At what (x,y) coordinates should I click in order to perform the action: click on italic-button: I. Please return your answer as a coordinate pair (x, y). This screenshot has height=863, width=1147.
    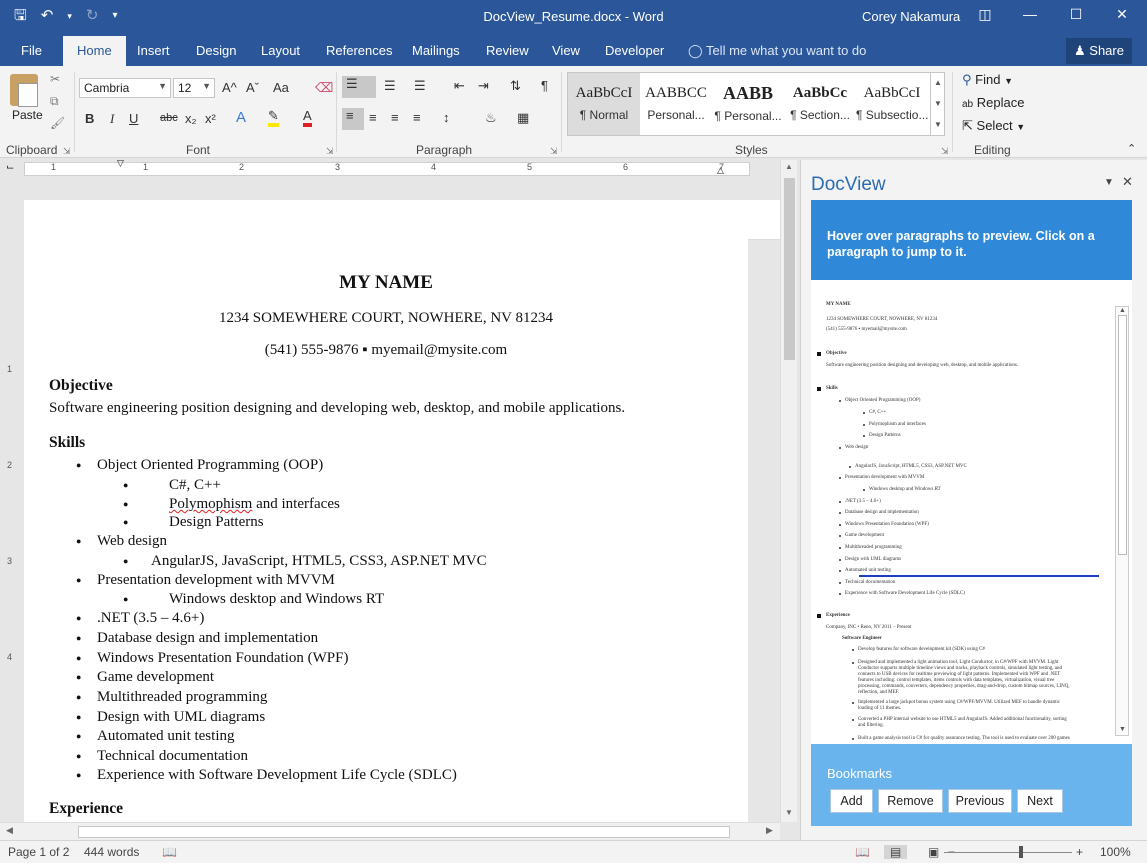
    Looking at the image, I should click on (112, 119).